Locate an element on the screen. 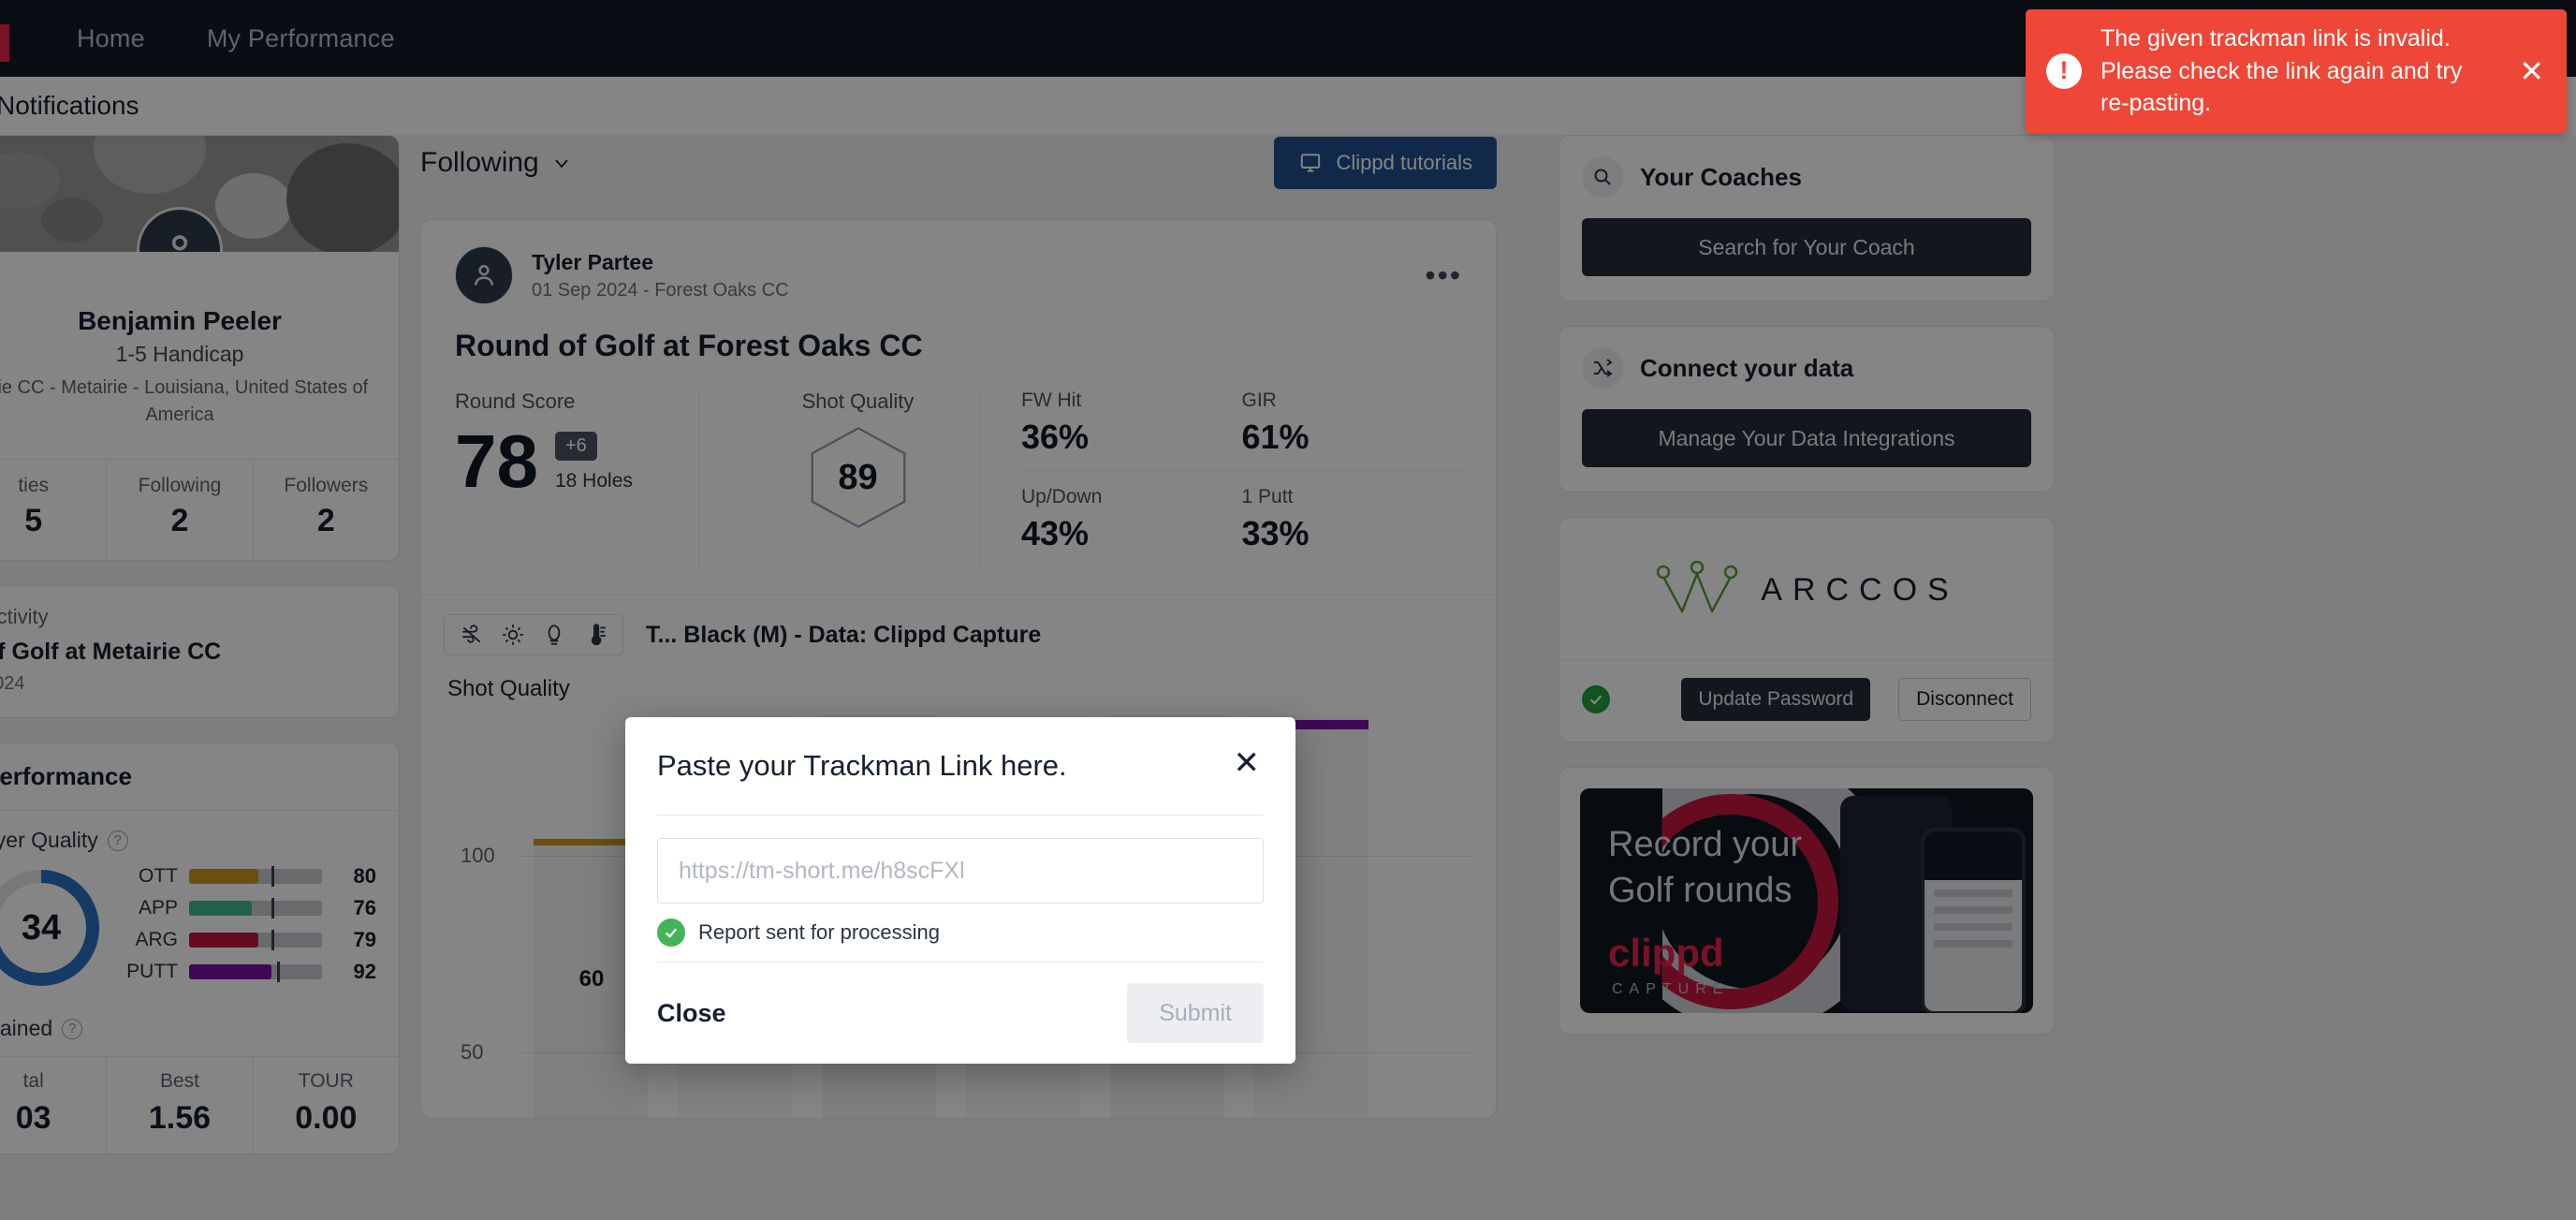 This screenshot has height=1220, width=2576. bar-label: PUTT is located at coordinates (152, 971).